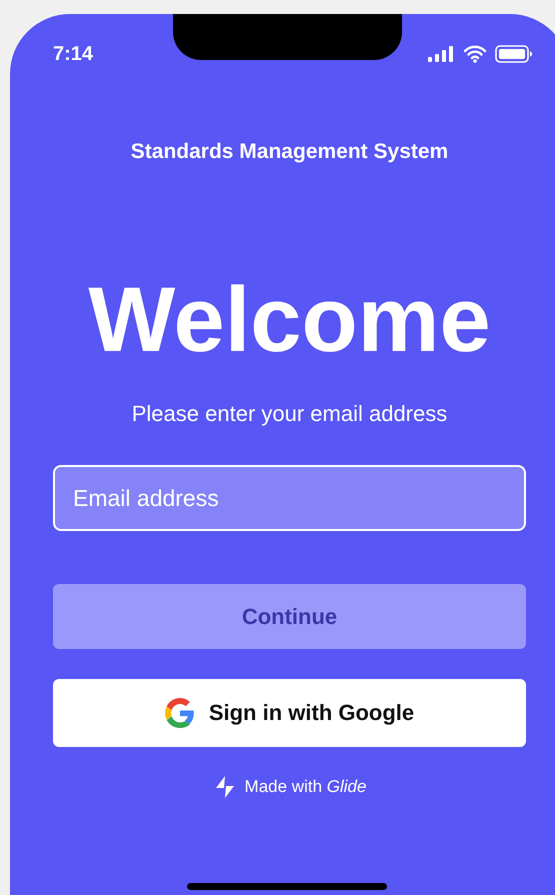  Describe the element at coordinates (289, 713) in the screenshot. I see `google-sign-in-button: Sign in with Google` at that location.